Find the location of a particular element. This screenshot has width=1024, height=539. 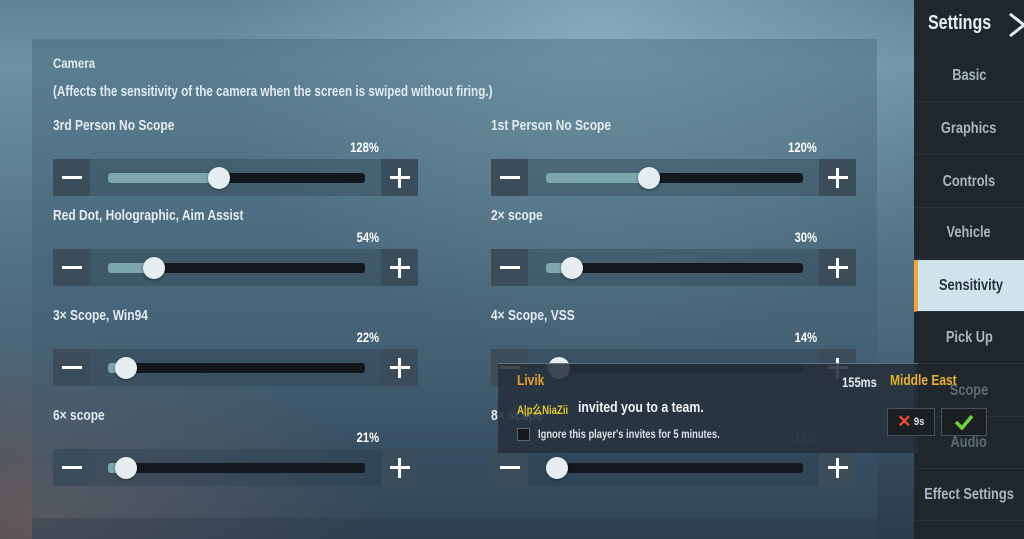

setting-value: 30% is located at coordinates (805, 237).